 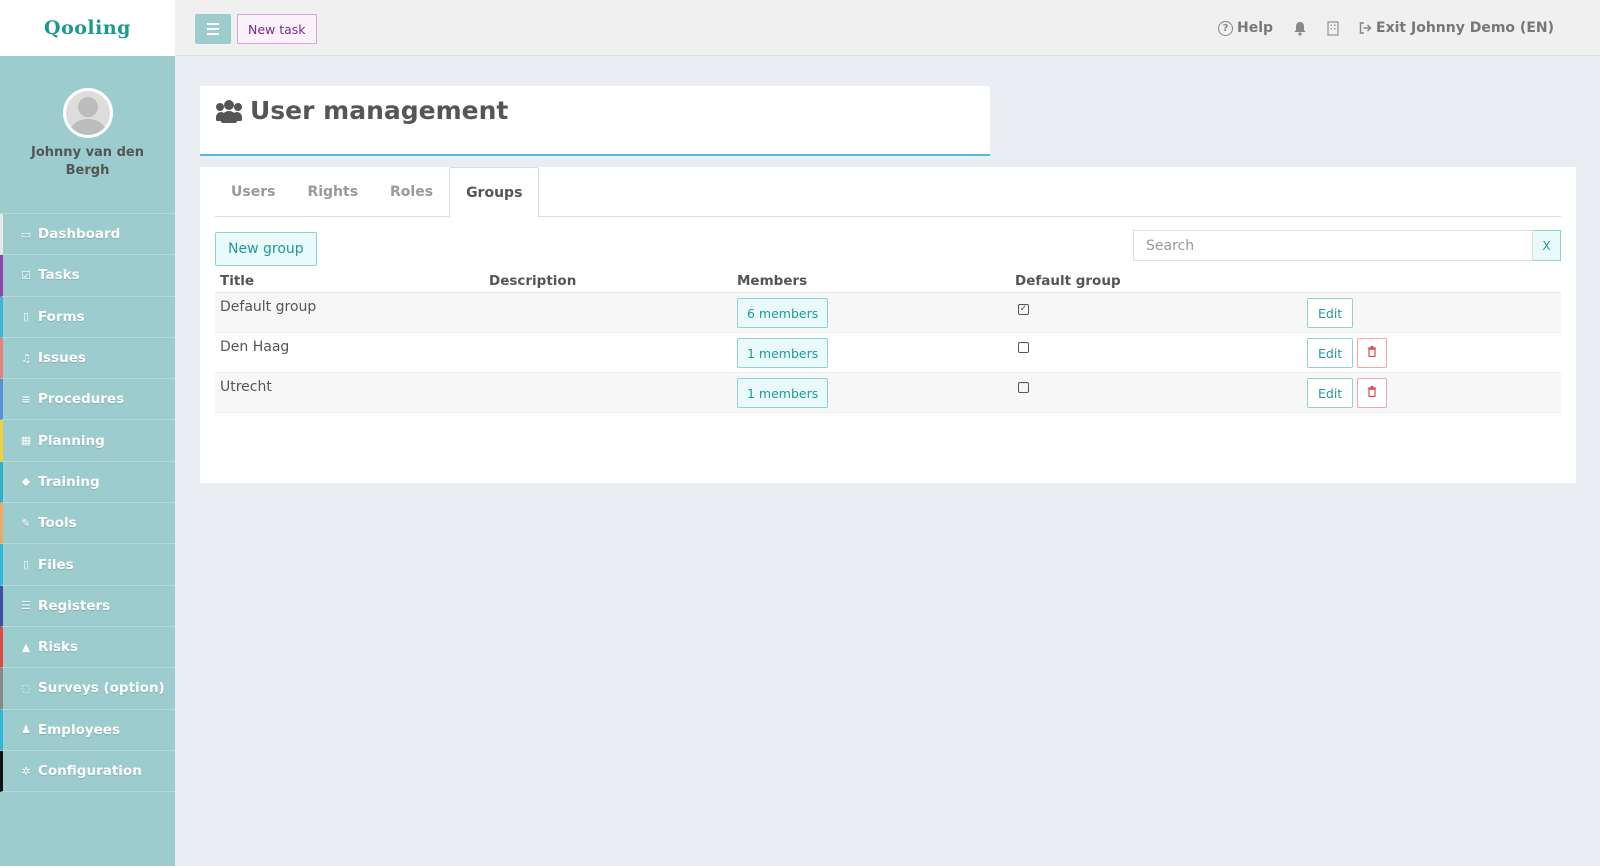 What do you see at coordinates (255, 347) in the screenshot?
I see `group-title: Den Haag` at bounding box center [255, 347].